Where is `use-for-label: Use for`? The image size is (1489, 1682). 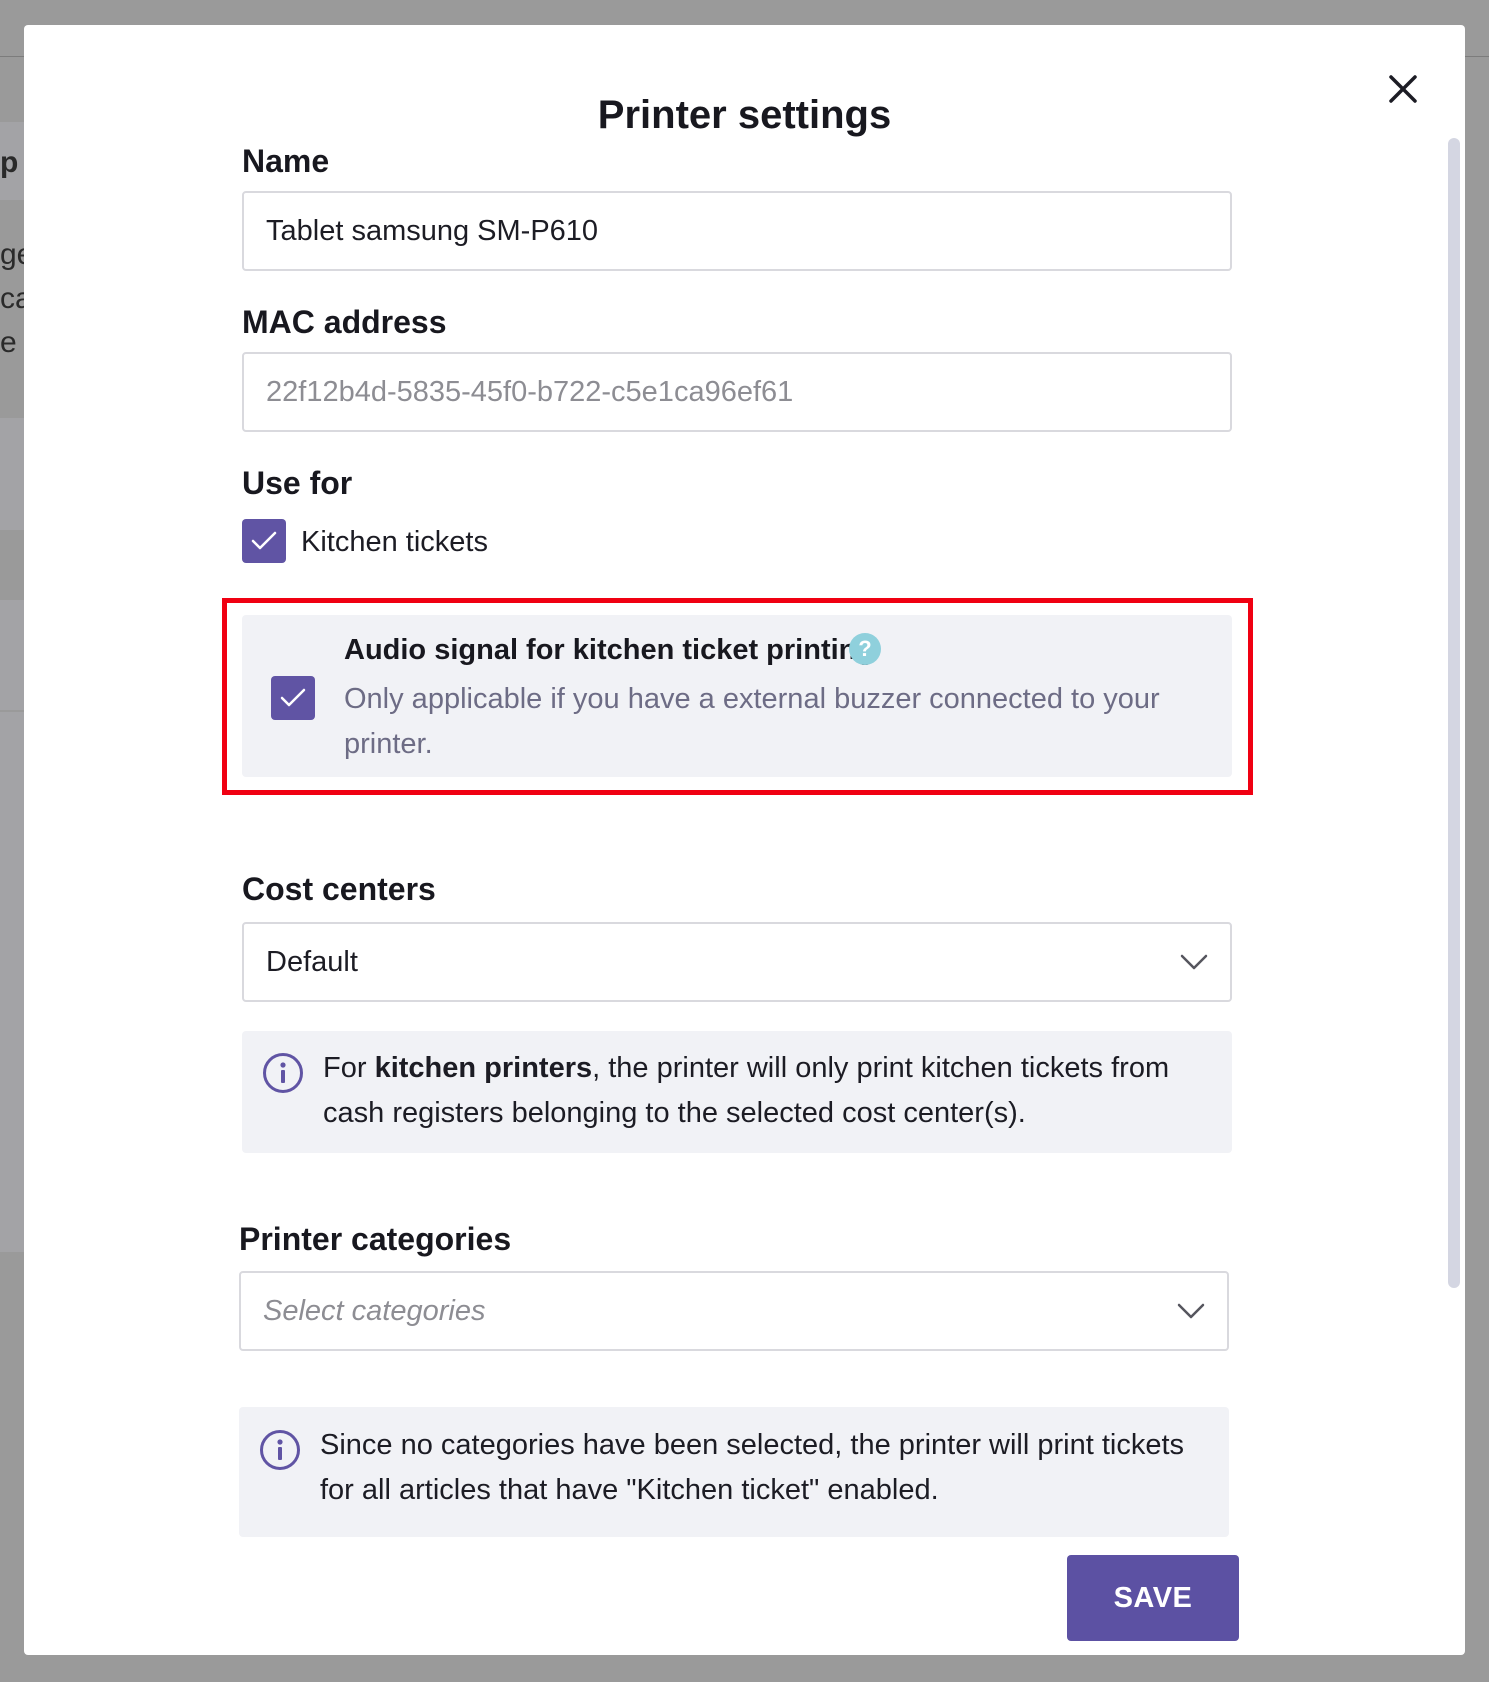 use-for-label: Use for is located at coordinates (297, 483).